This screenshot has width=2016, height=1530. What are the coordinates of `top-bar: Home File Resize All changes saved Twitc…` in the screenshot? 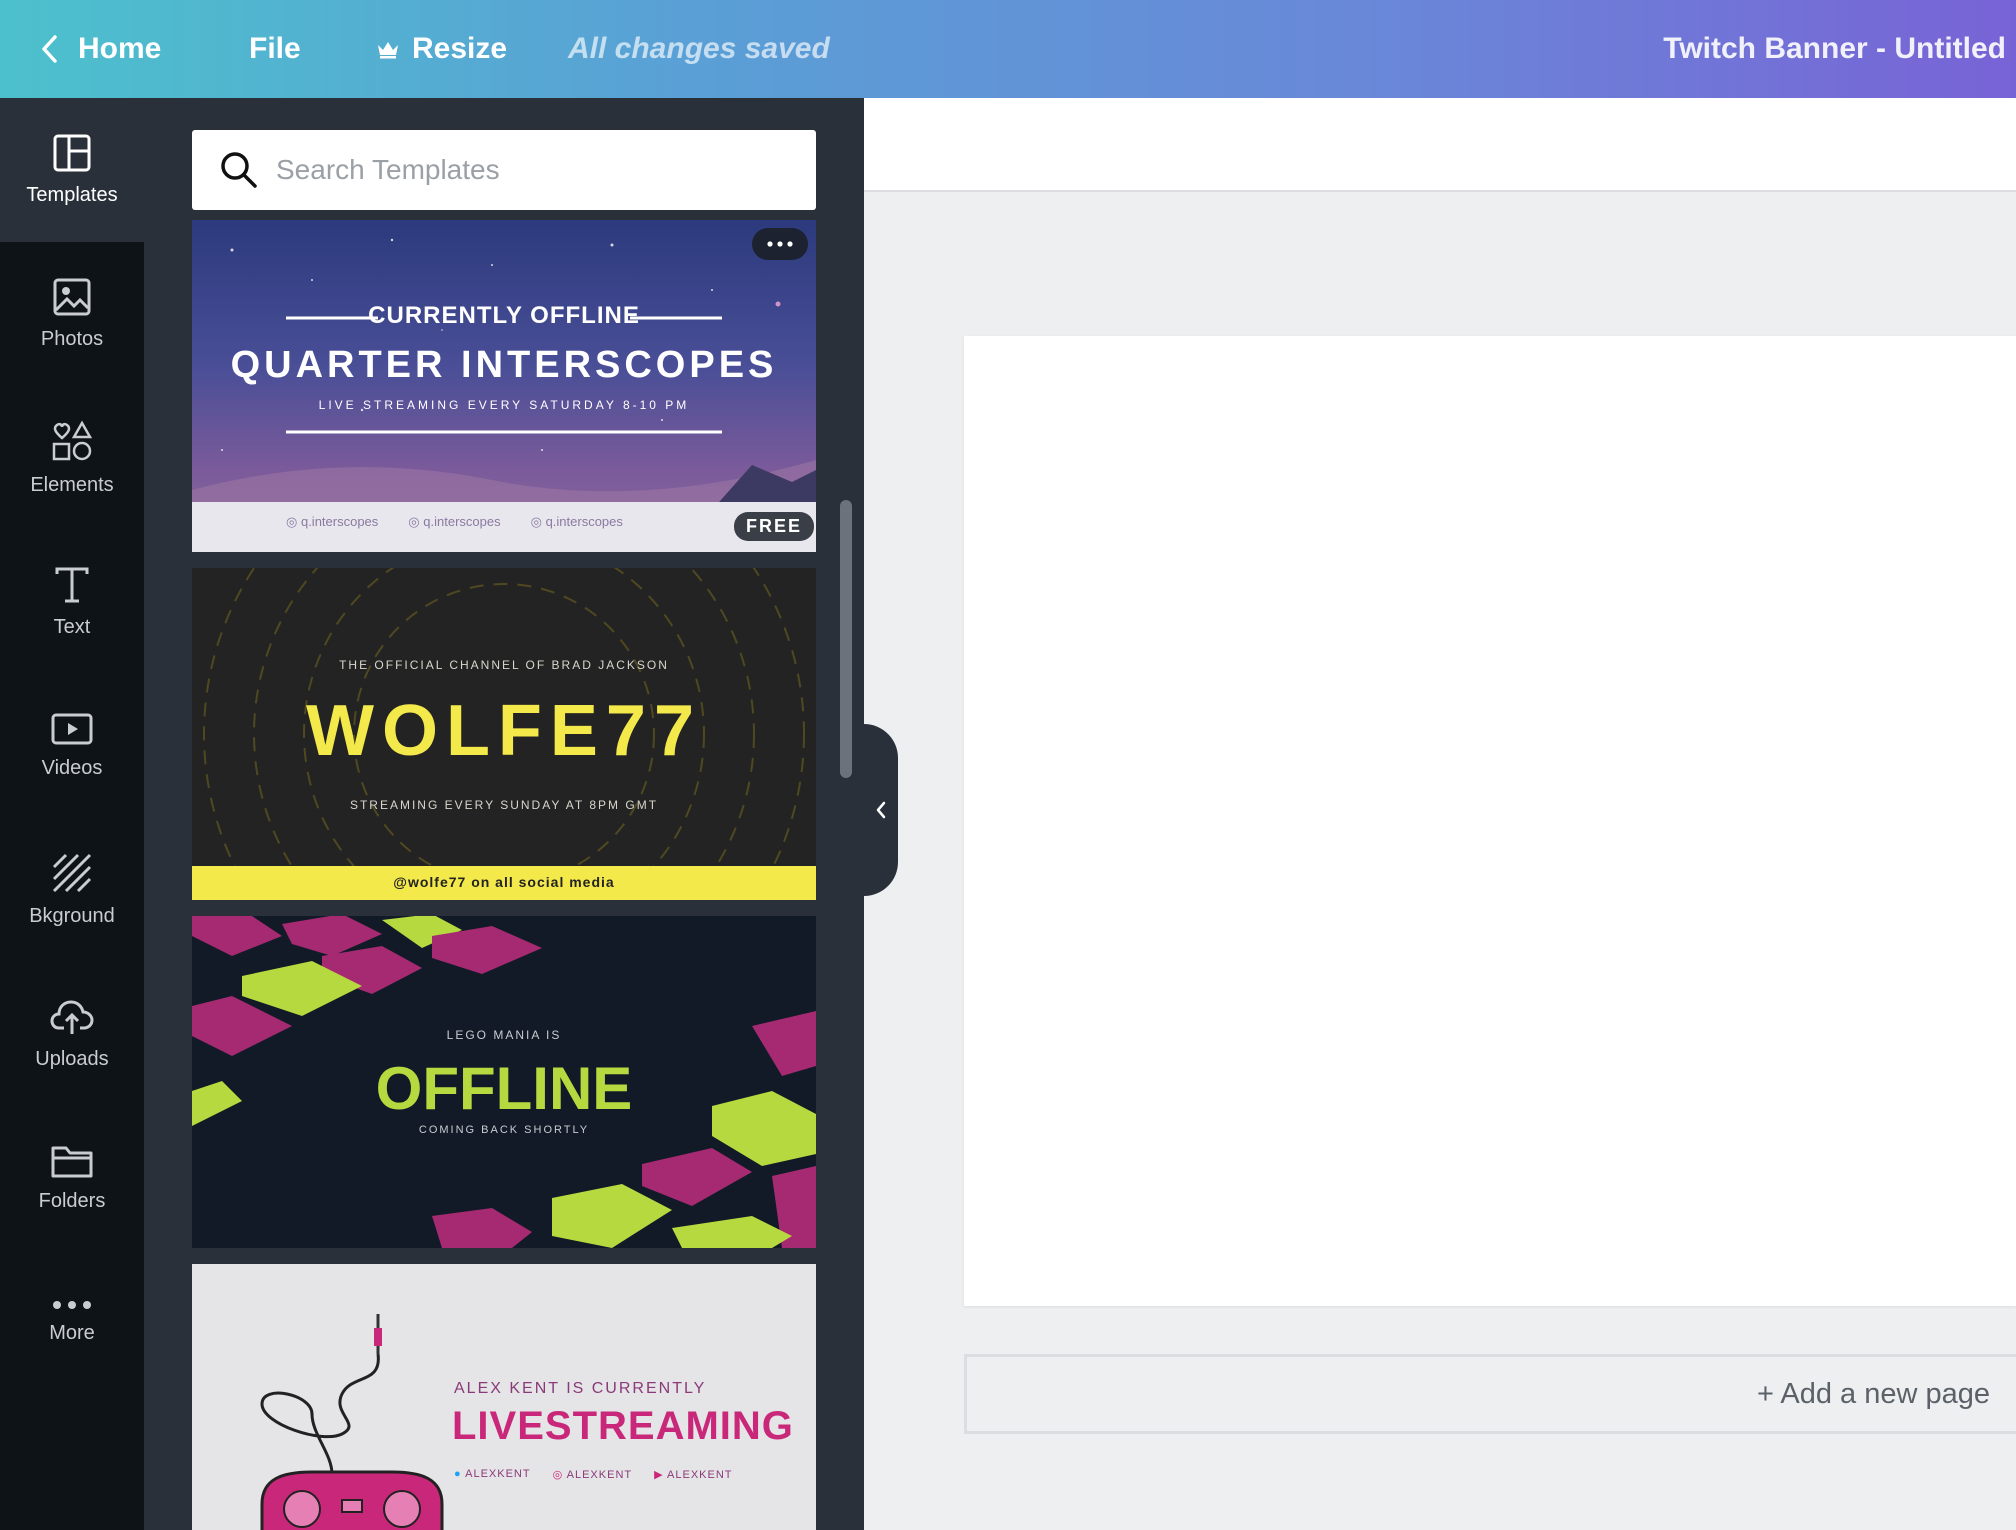 It's located at (1008, 49).